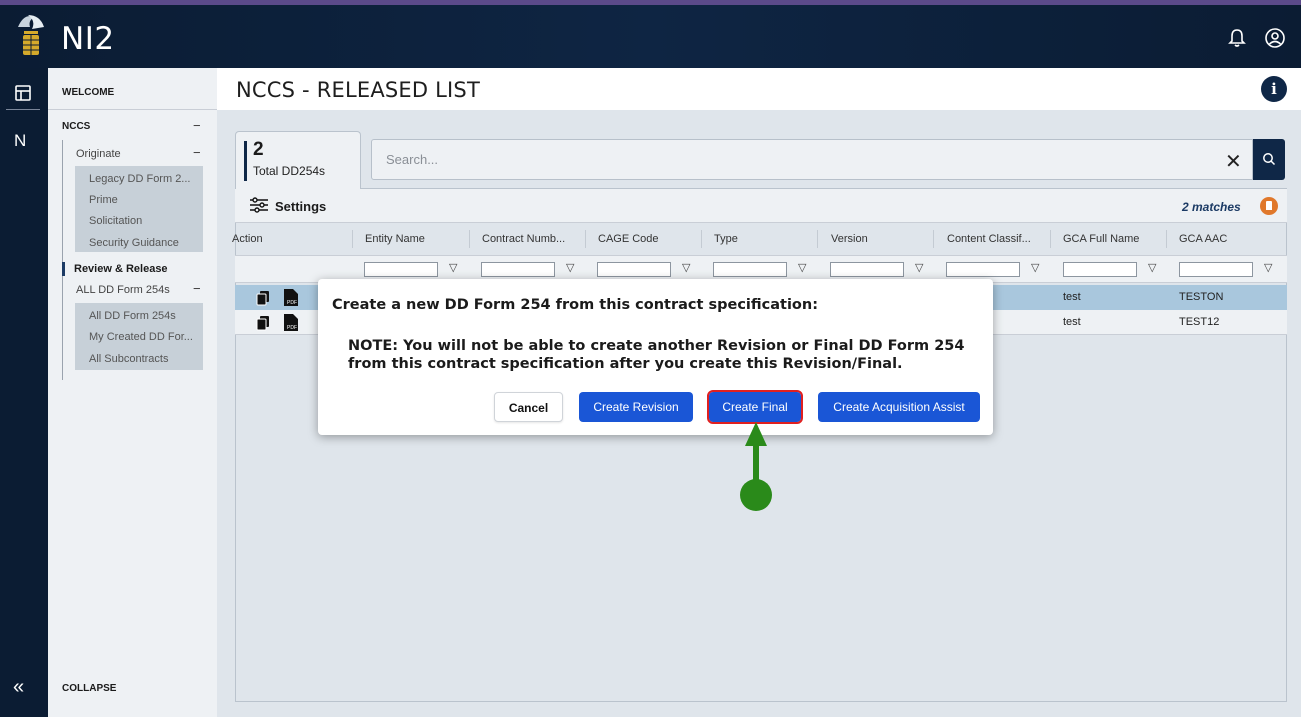  What do you see at coordinates (1269, 206) in the screenshot?
I see `bookmark-icon` at bounding box center [1269, 206].